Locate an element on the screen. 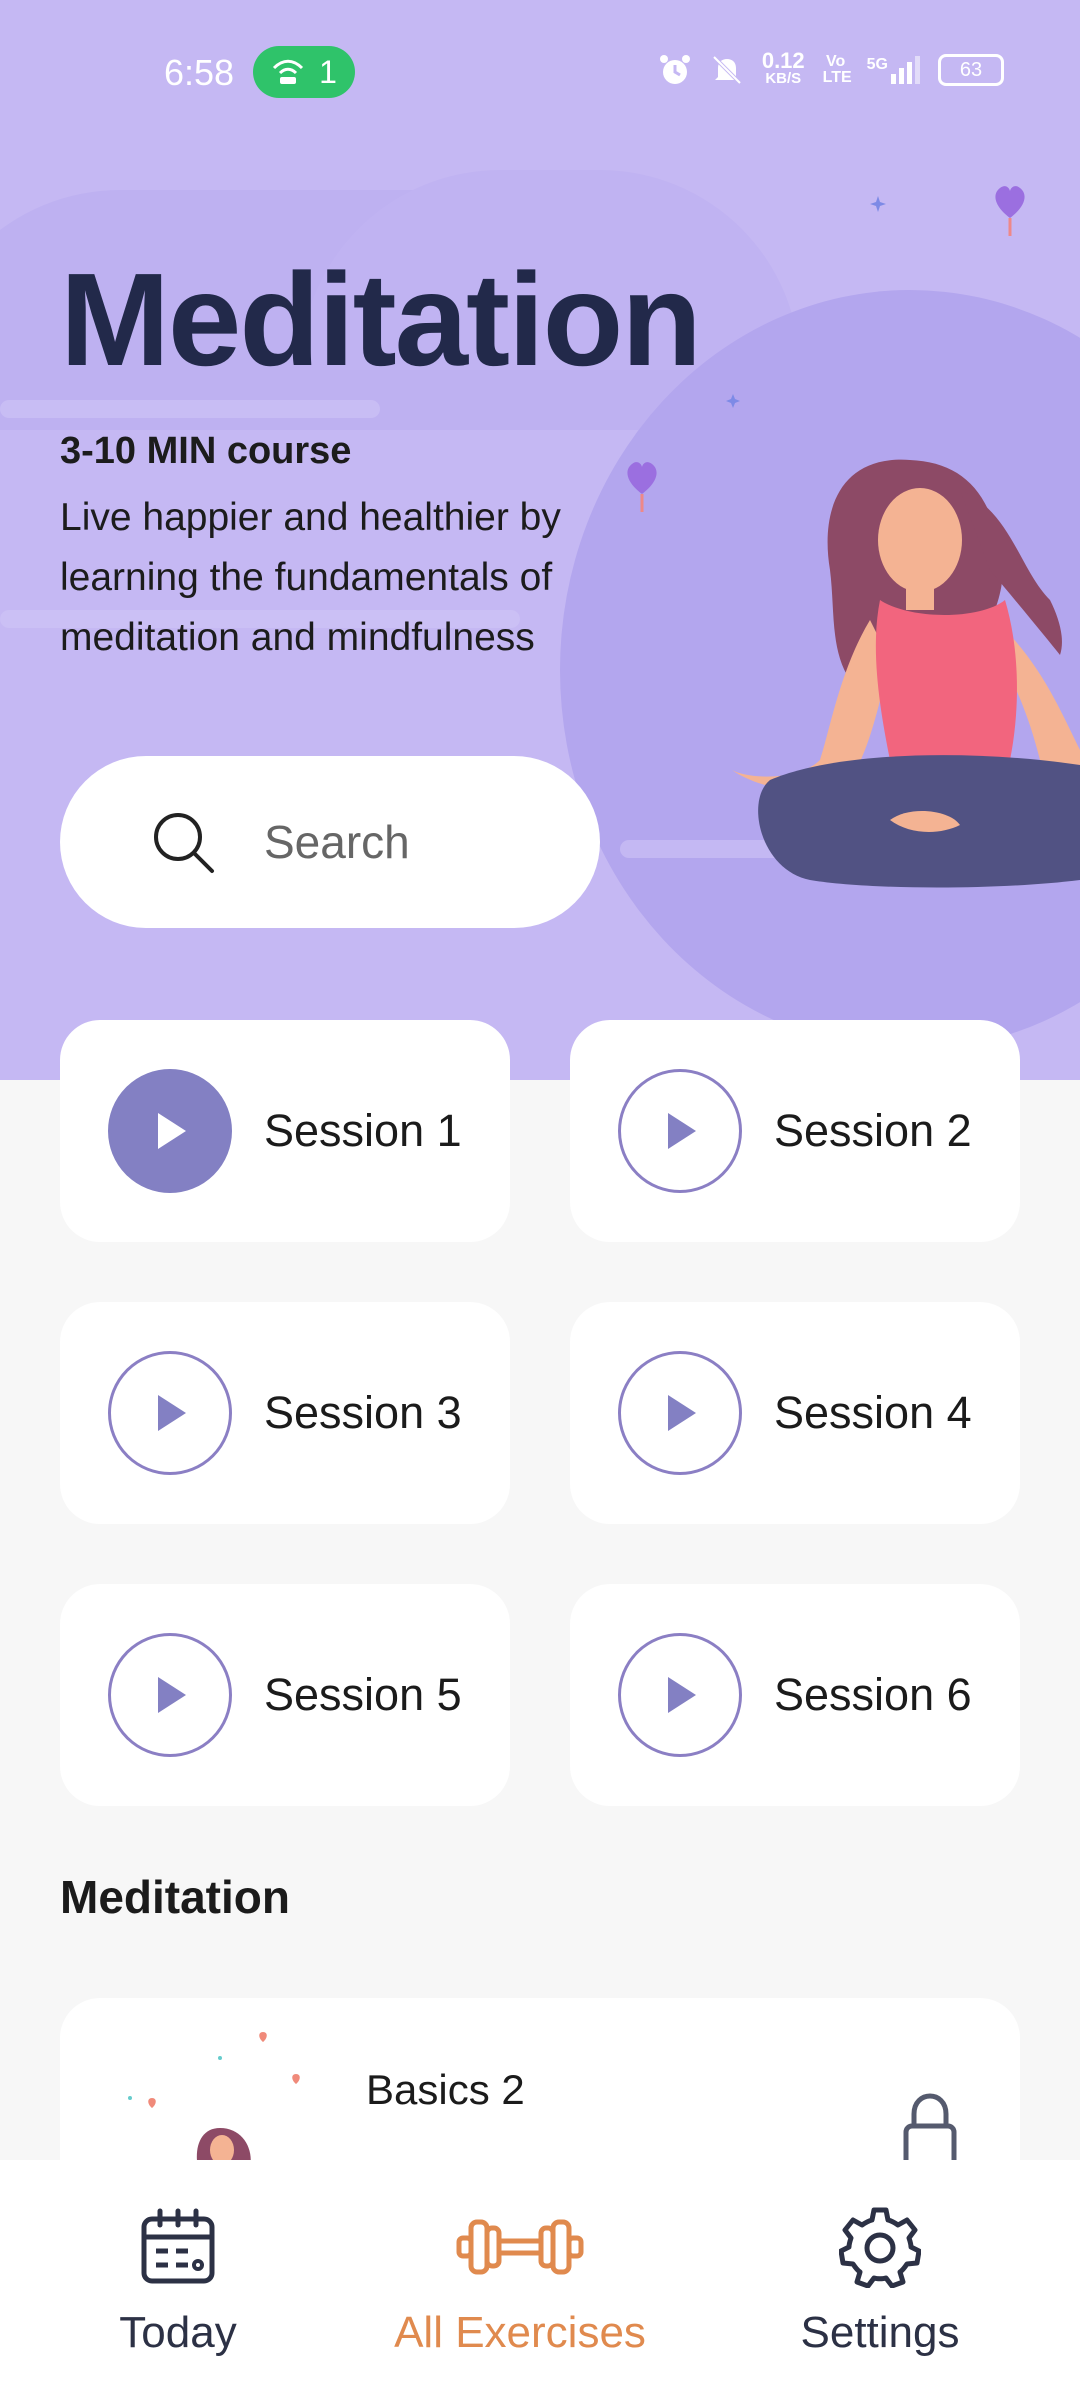 The image size is (1080, 2400). session-card-3: Session 3 is located at coordinates (285, 1413).